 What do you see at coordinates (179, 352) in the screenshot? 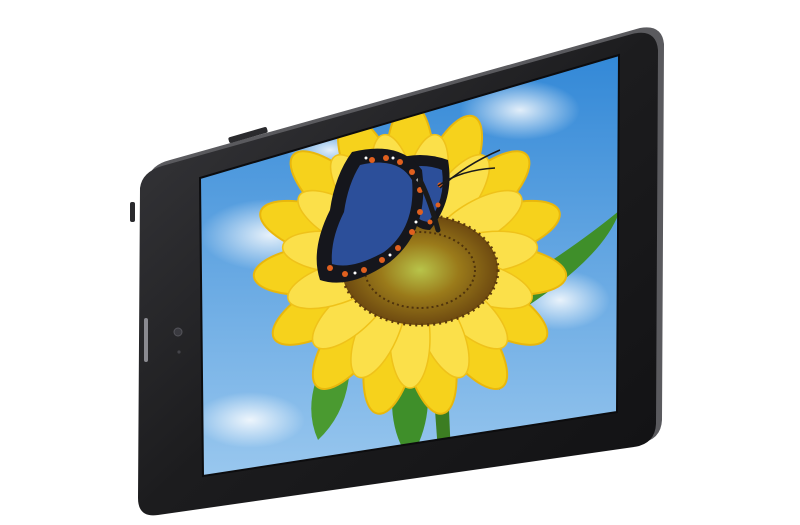
I see `sensor` at bounding box center [179, 352].